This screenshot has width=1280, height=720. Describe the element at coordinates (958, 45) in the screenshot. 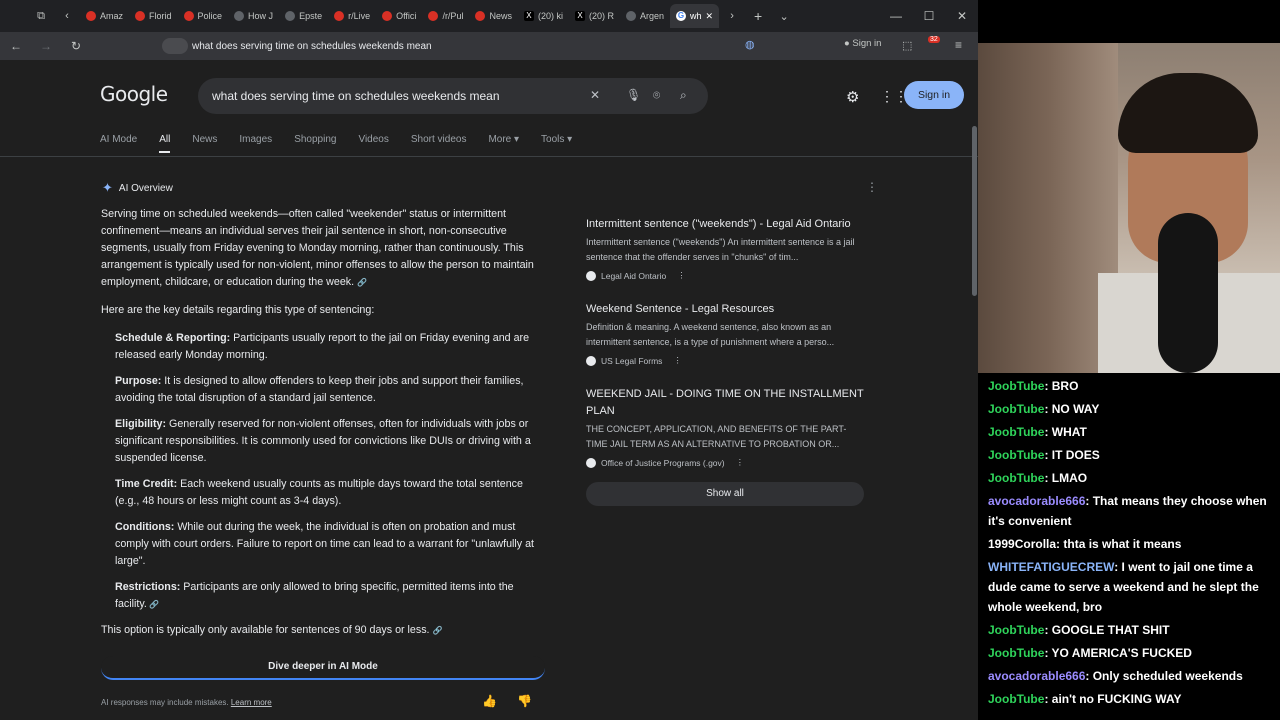

I see `menu-icon: ≡` at that location.